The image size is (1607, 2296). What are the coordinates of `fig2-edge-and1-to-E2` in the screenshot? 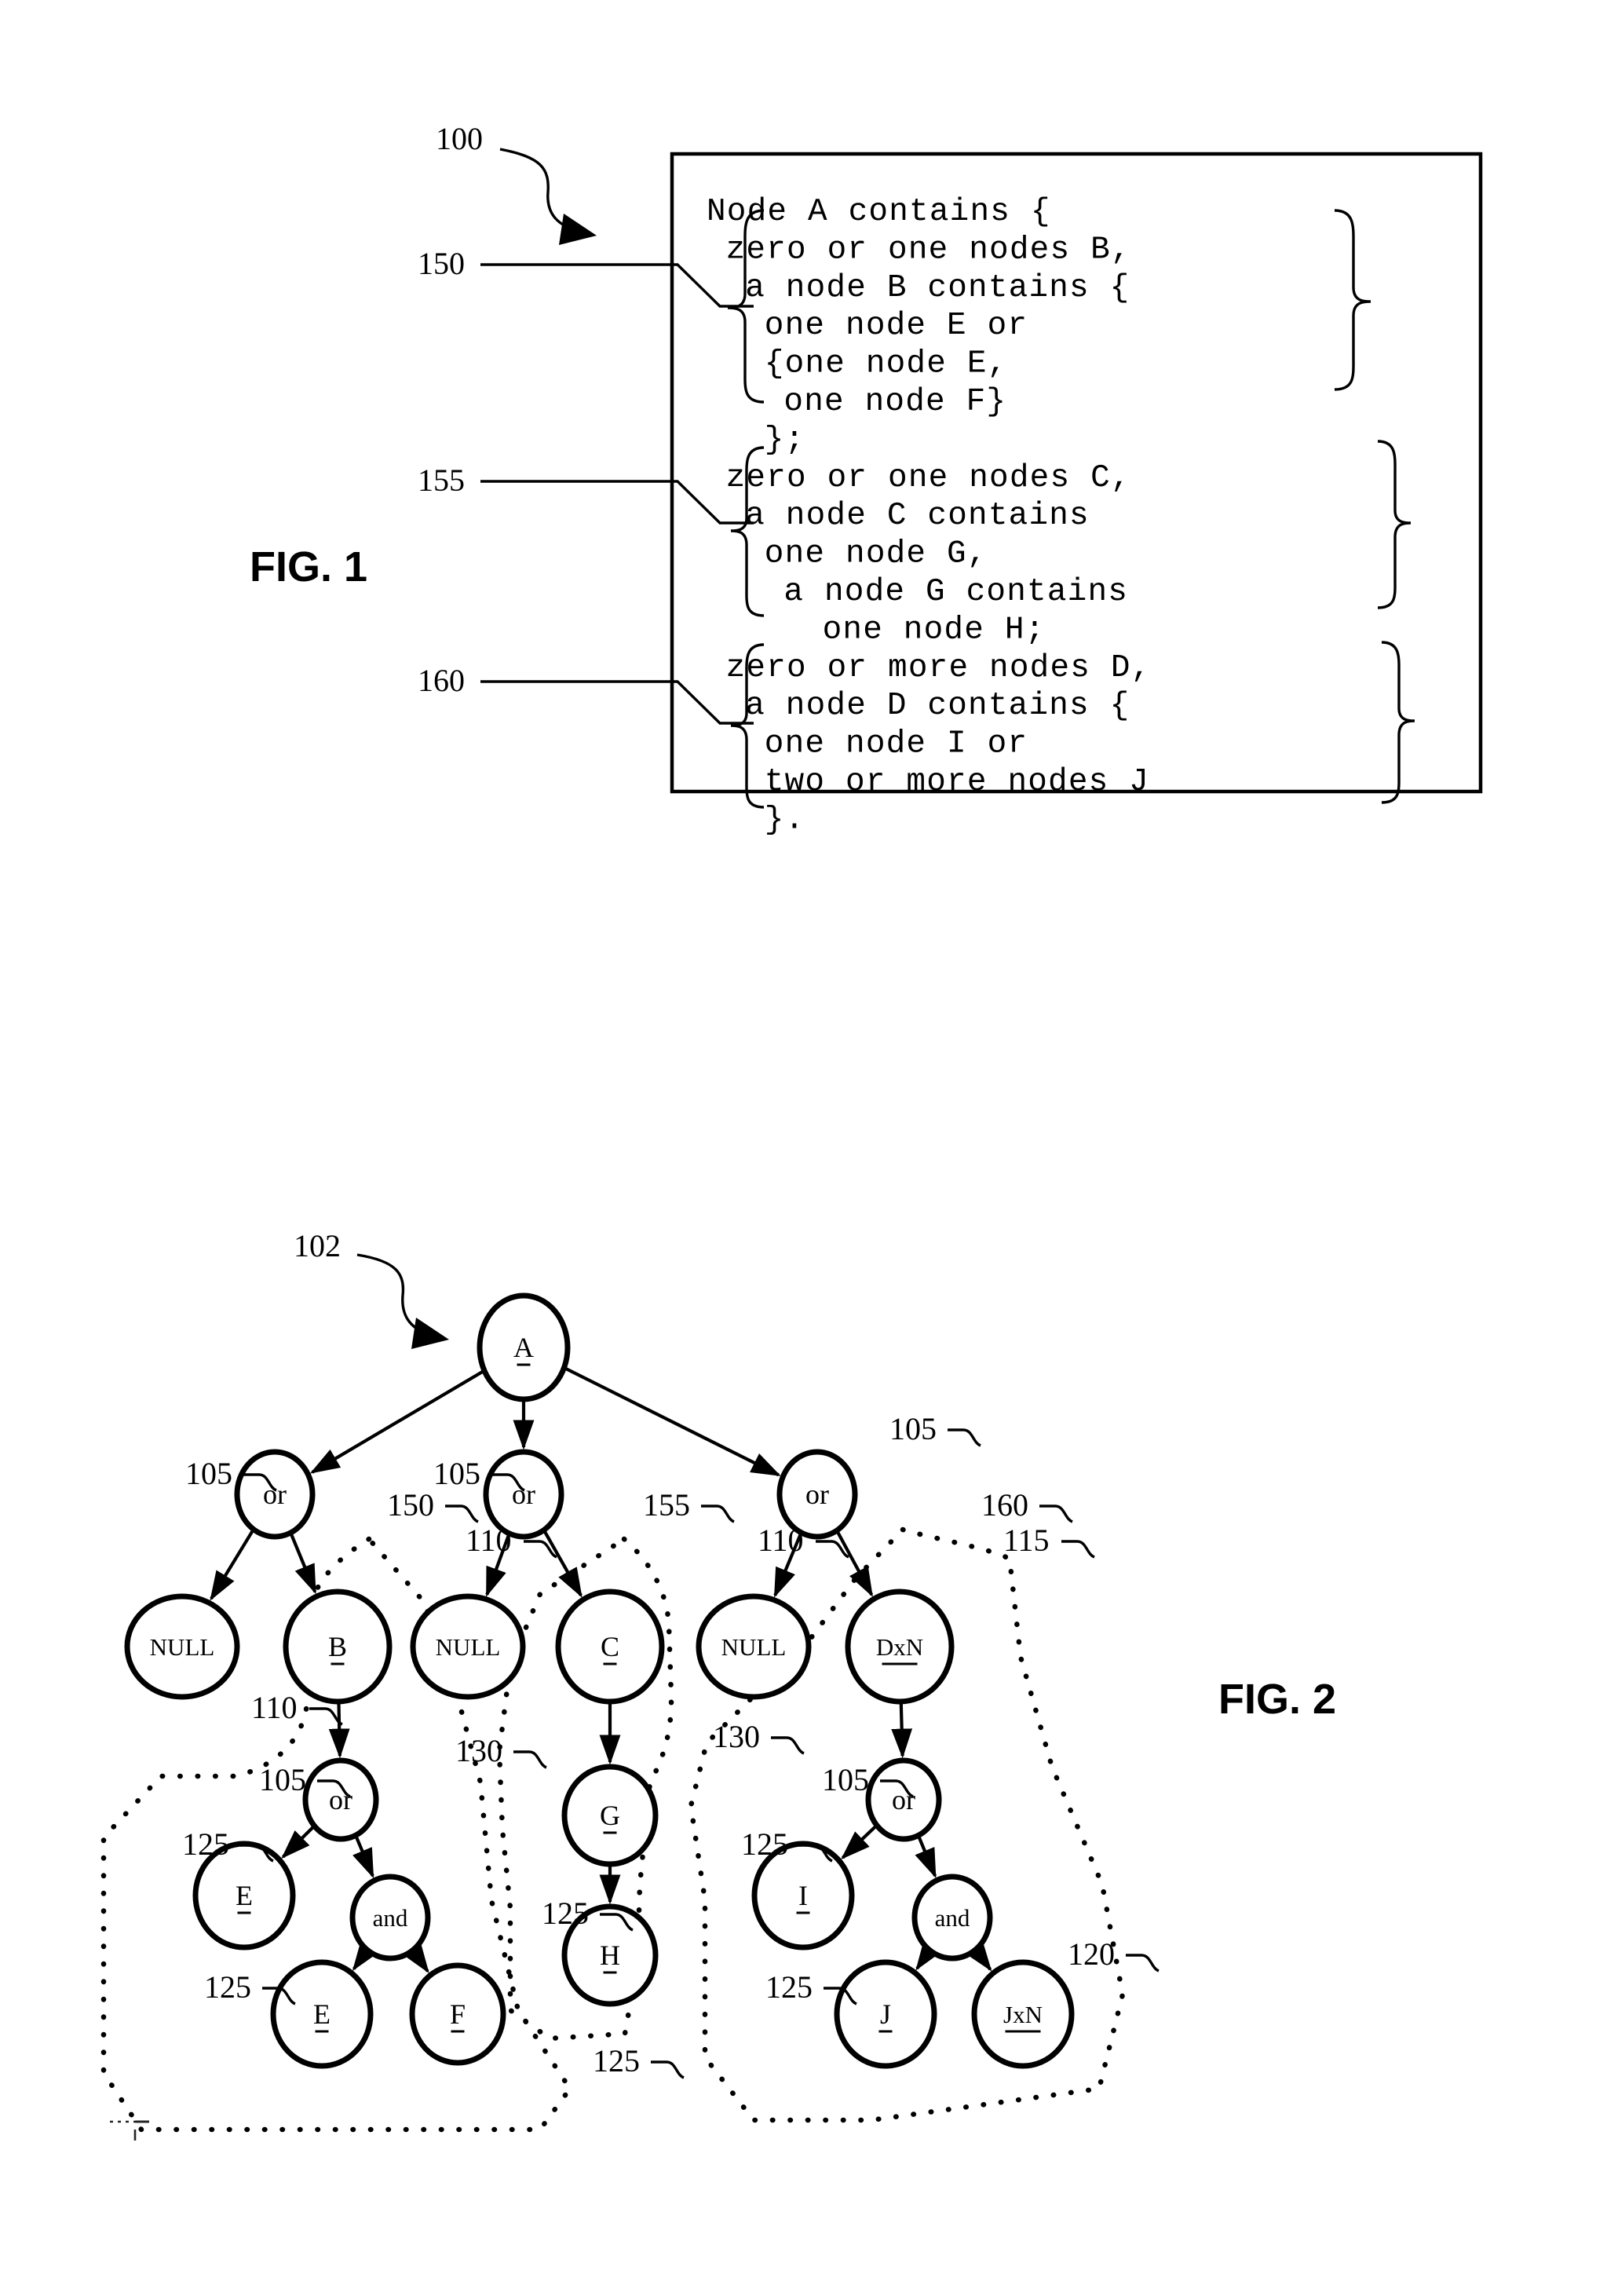 It's located at (365, 1956).